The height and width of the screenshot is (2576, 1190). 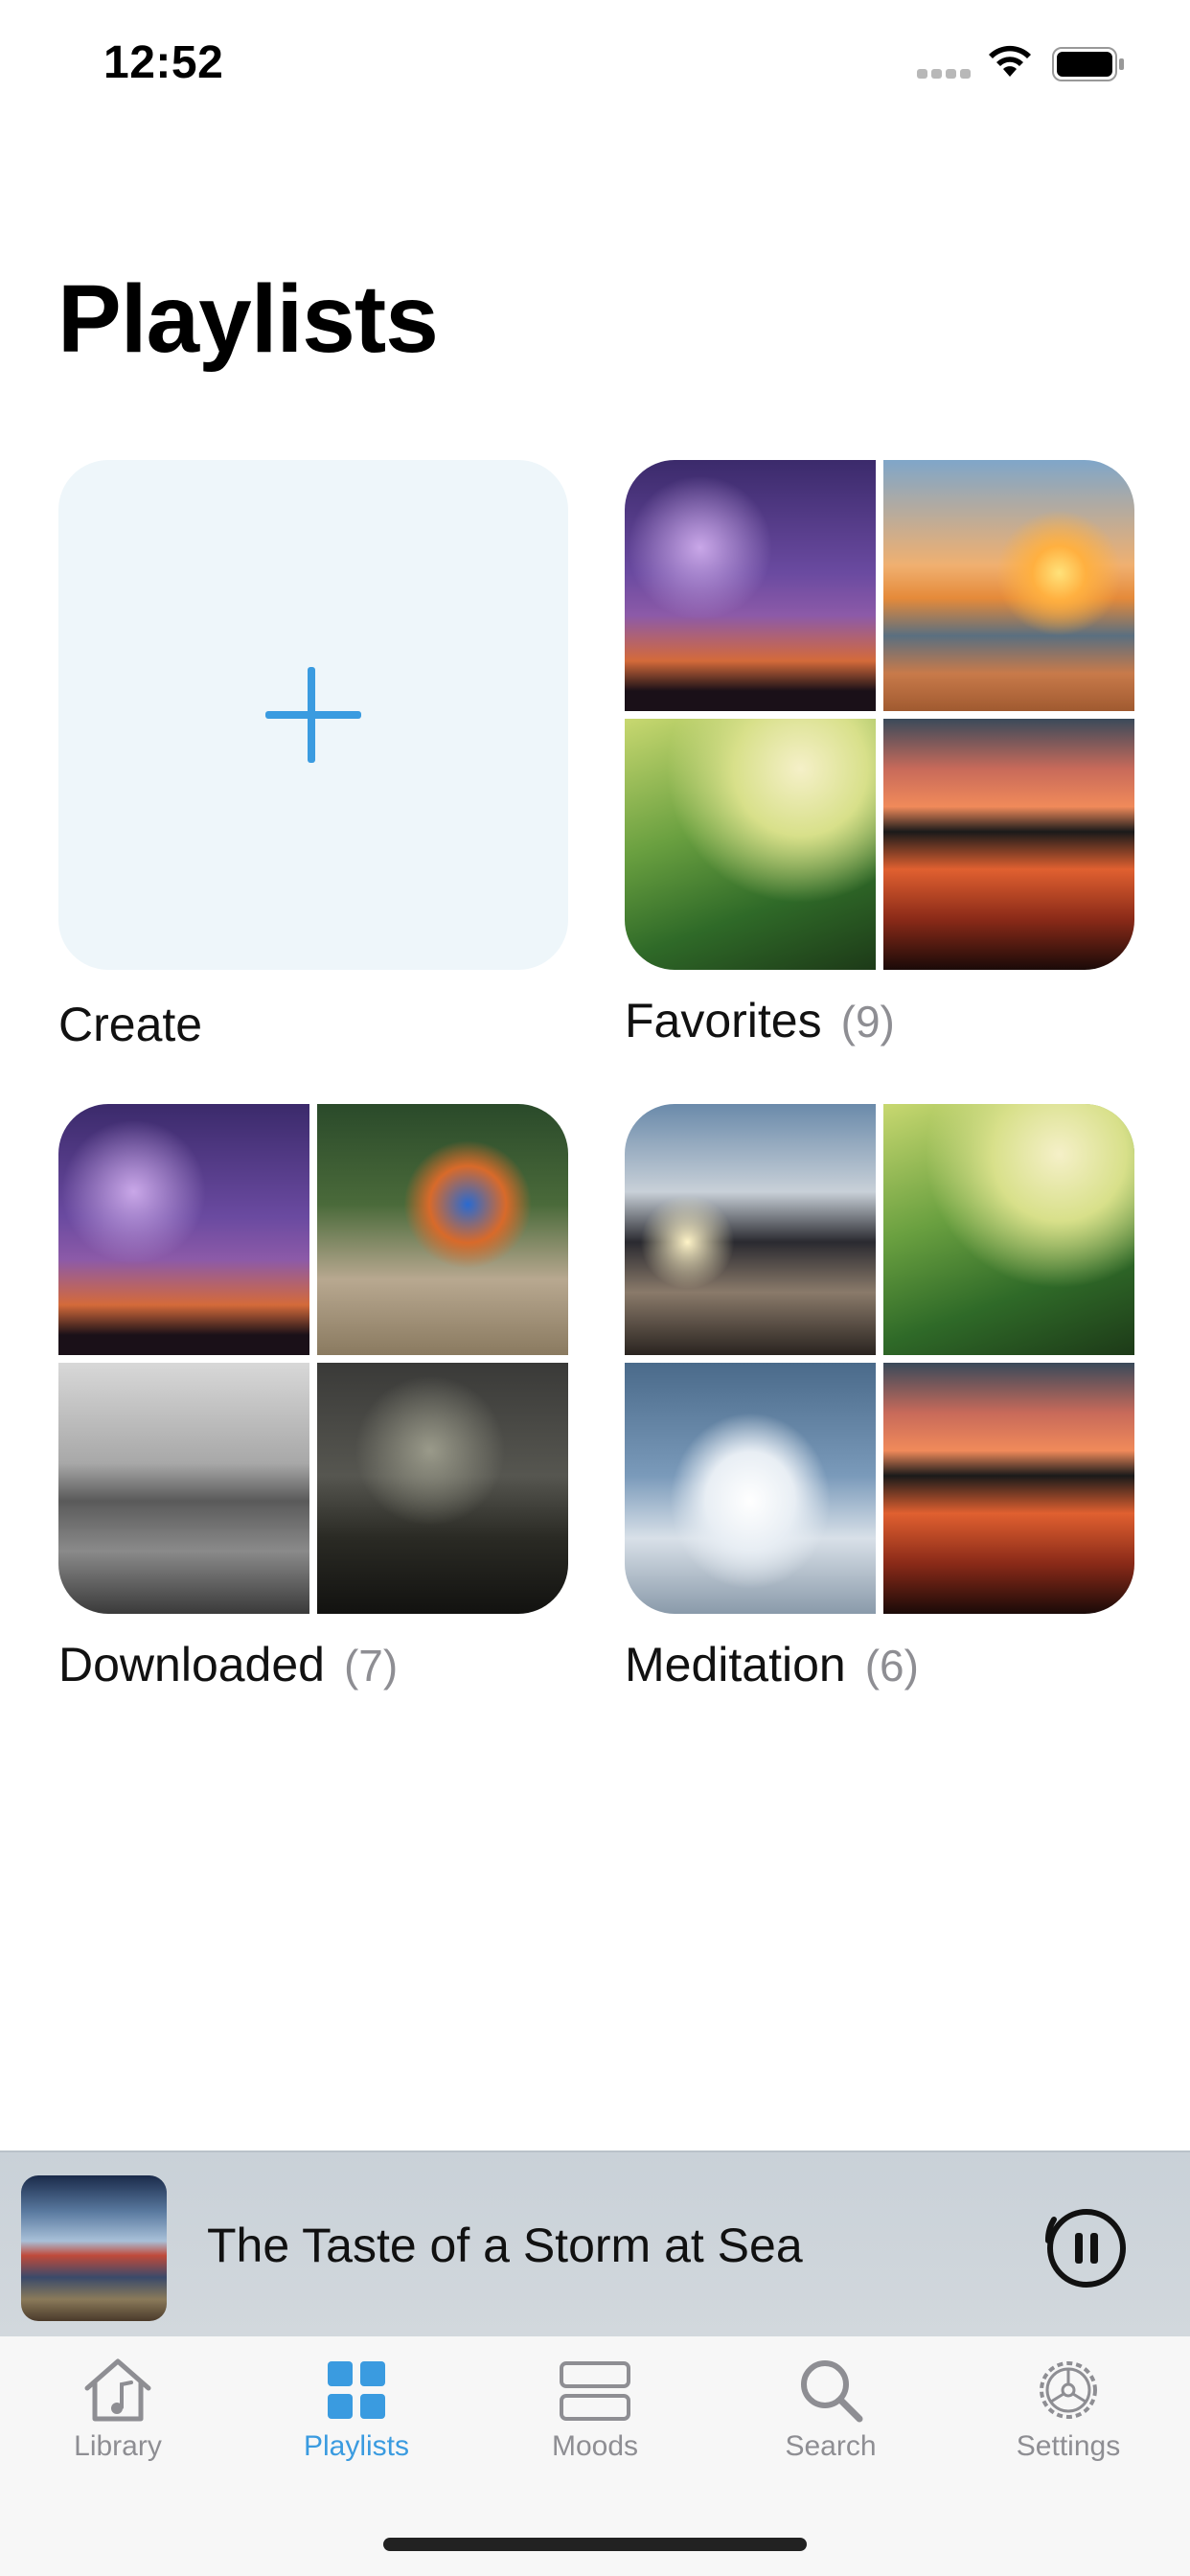 I want to click on plus-icon, so click(x=313, y=715).